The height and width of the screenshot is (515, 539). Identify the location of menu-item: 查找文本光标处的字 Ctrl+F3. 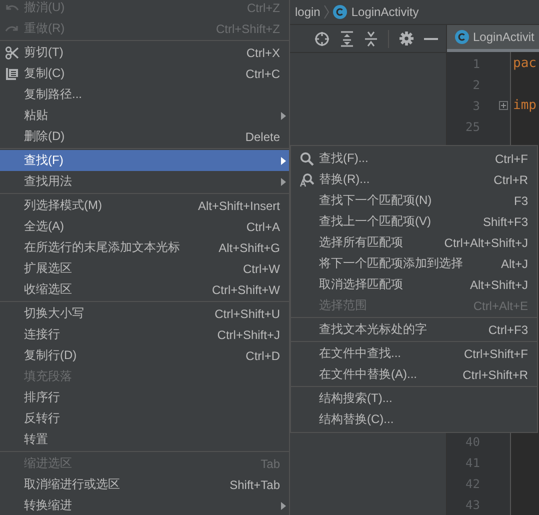
(414, 329).